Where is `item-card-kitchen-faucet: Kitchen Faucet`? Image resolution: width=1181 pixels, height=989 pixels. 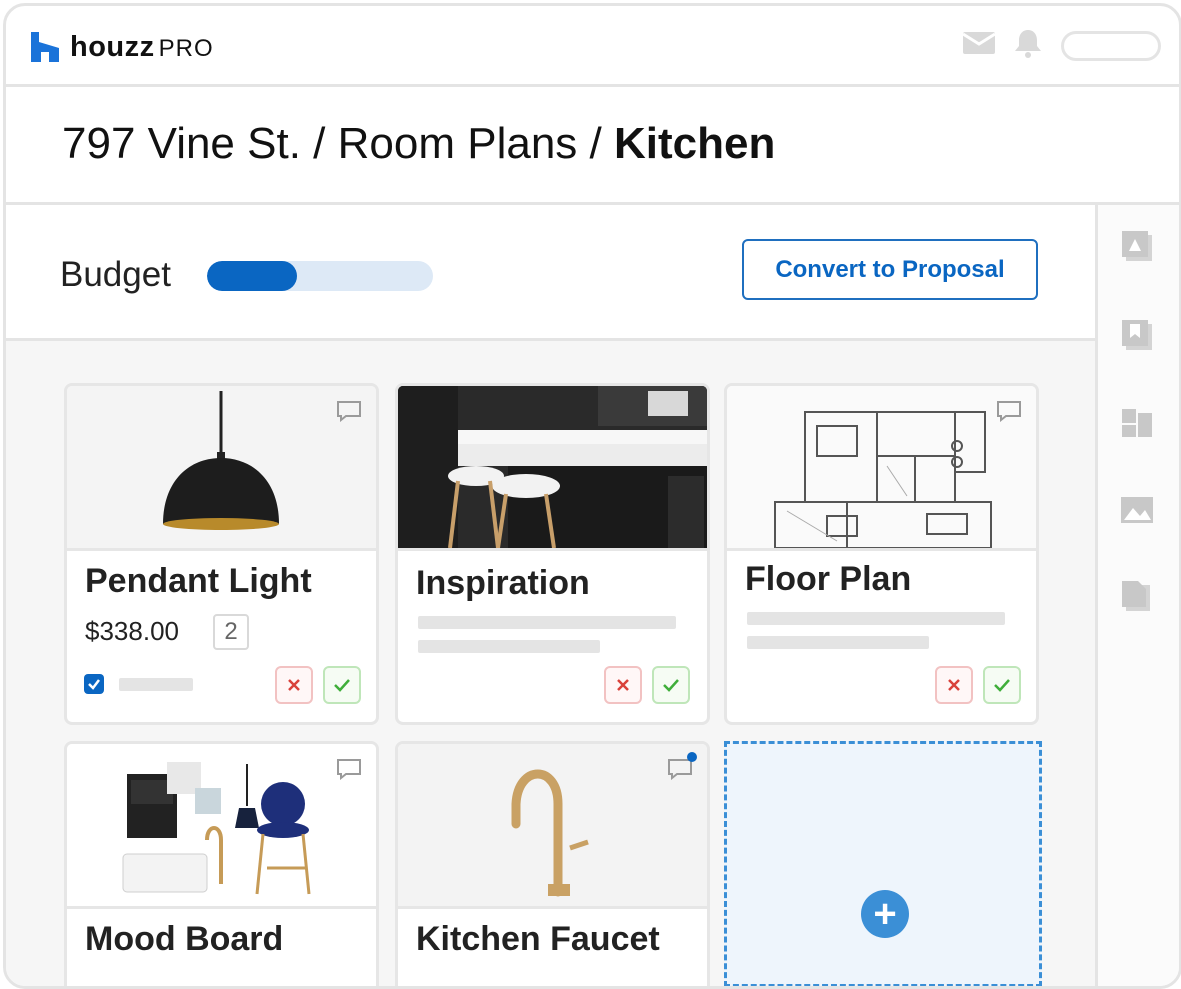 item-card-kitchen-faucet: Kitchen Faucet is located at coordinates (552, 863).